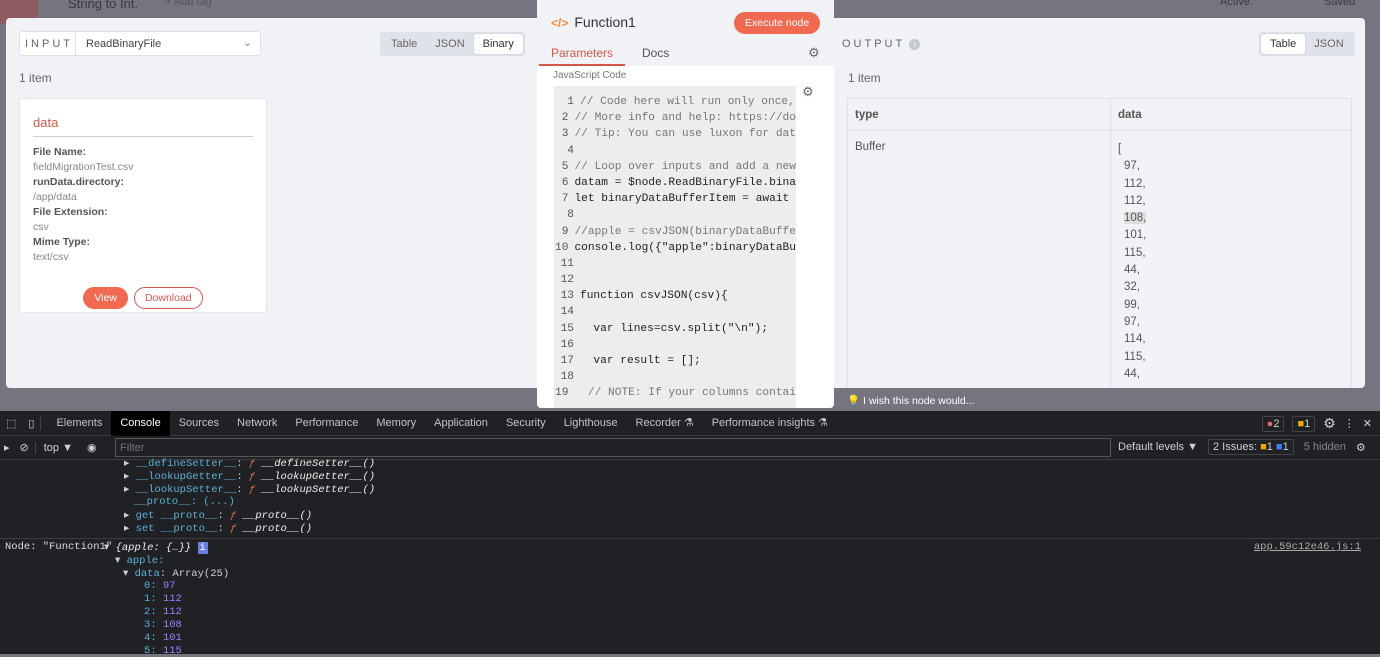 The width and height of the screenshot is (1380, 657). I want to click on devtools-tab: Console, so click(140, 423).